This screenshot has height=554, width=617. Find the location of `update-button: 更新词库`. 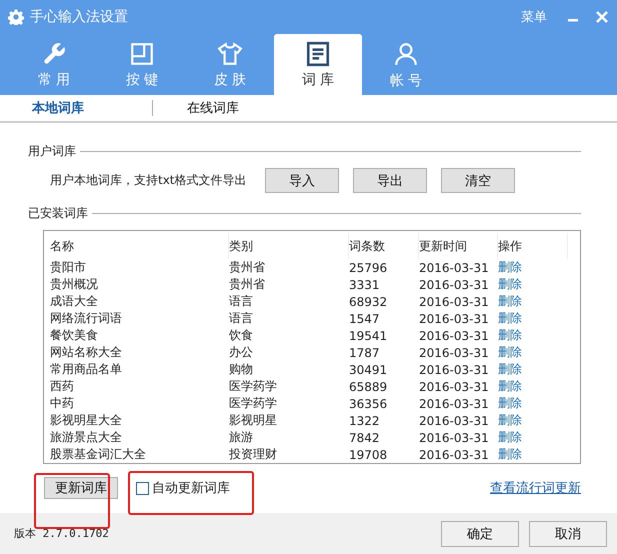

update-button: 更新词库 is located at coordinates (81, 488).